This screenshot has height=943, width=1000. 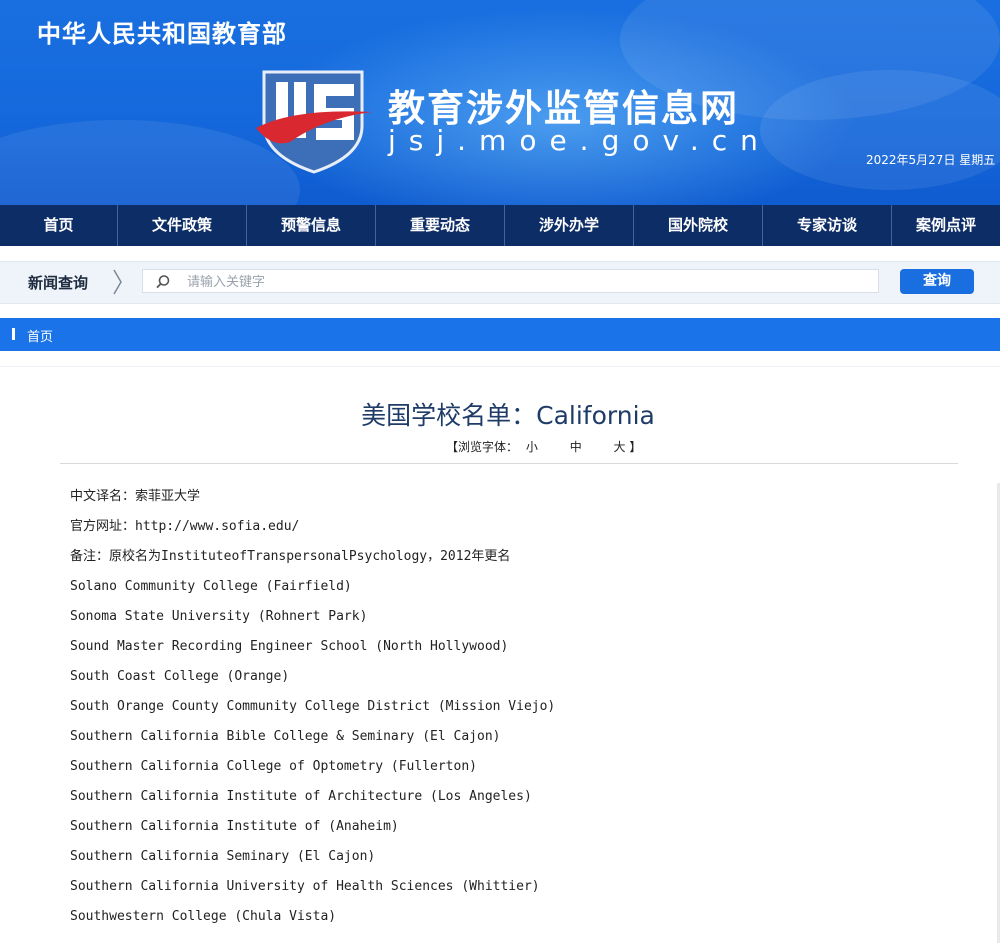 I want to click on font-size-prefix: 【浏览字体：, so click(x=482, y=447).